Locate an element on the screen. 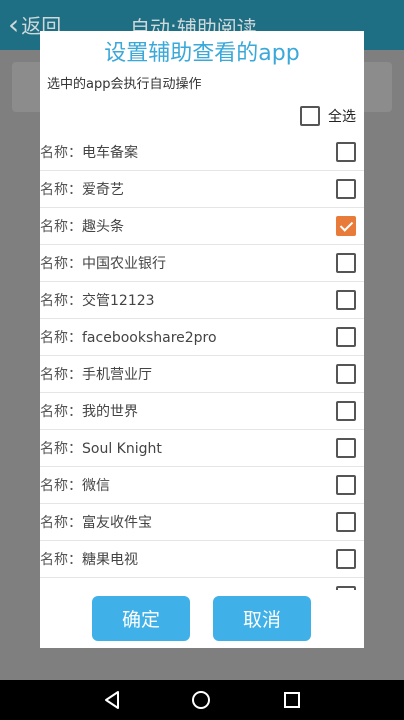 The image size is (404, 720). cancel-button: 取消 is located at coordinates (262, 618).